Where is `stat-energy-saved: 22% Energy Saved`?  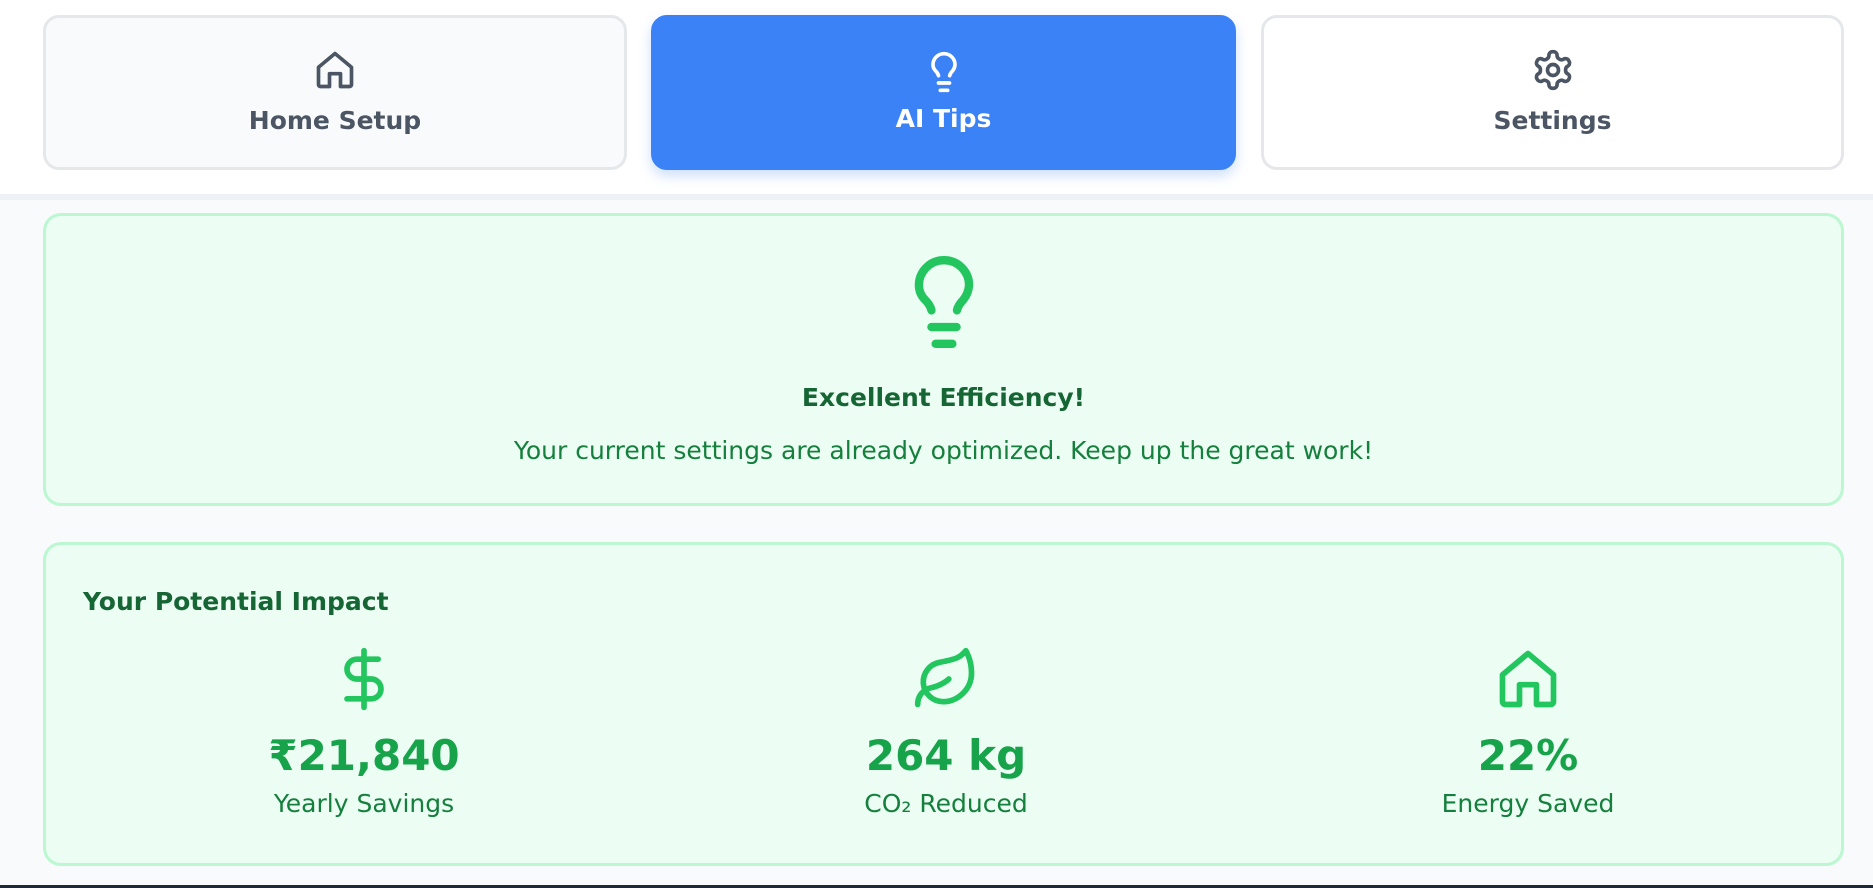 stat-energy-saved: 22% Energy Saved is located at coordinates (1528, 731).